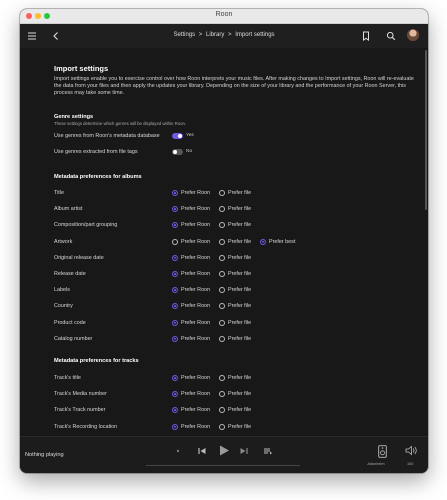  I want to click on now-playing-text: Nothing playing, so click(44, 455).